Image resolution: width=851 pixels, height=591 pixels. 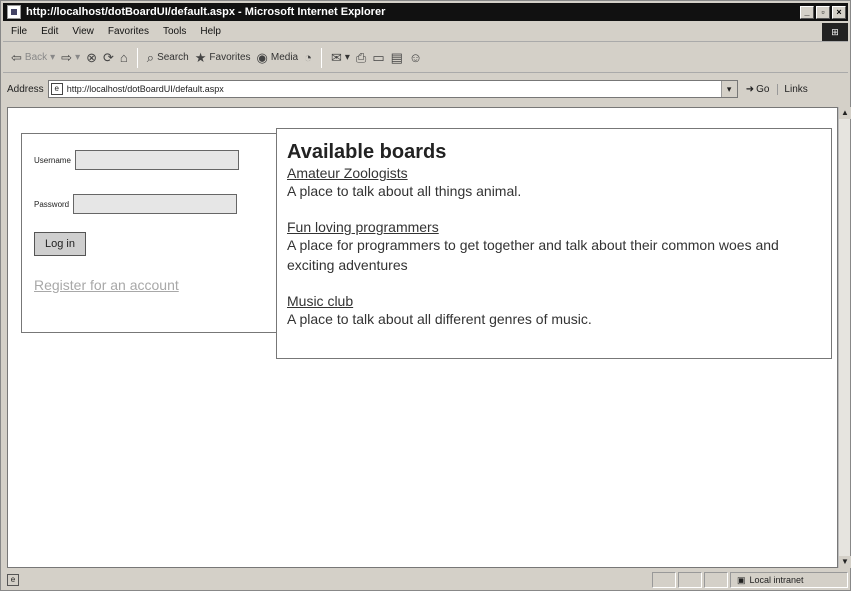 I want to click on links-button: Links, so click(x=792, y=89).